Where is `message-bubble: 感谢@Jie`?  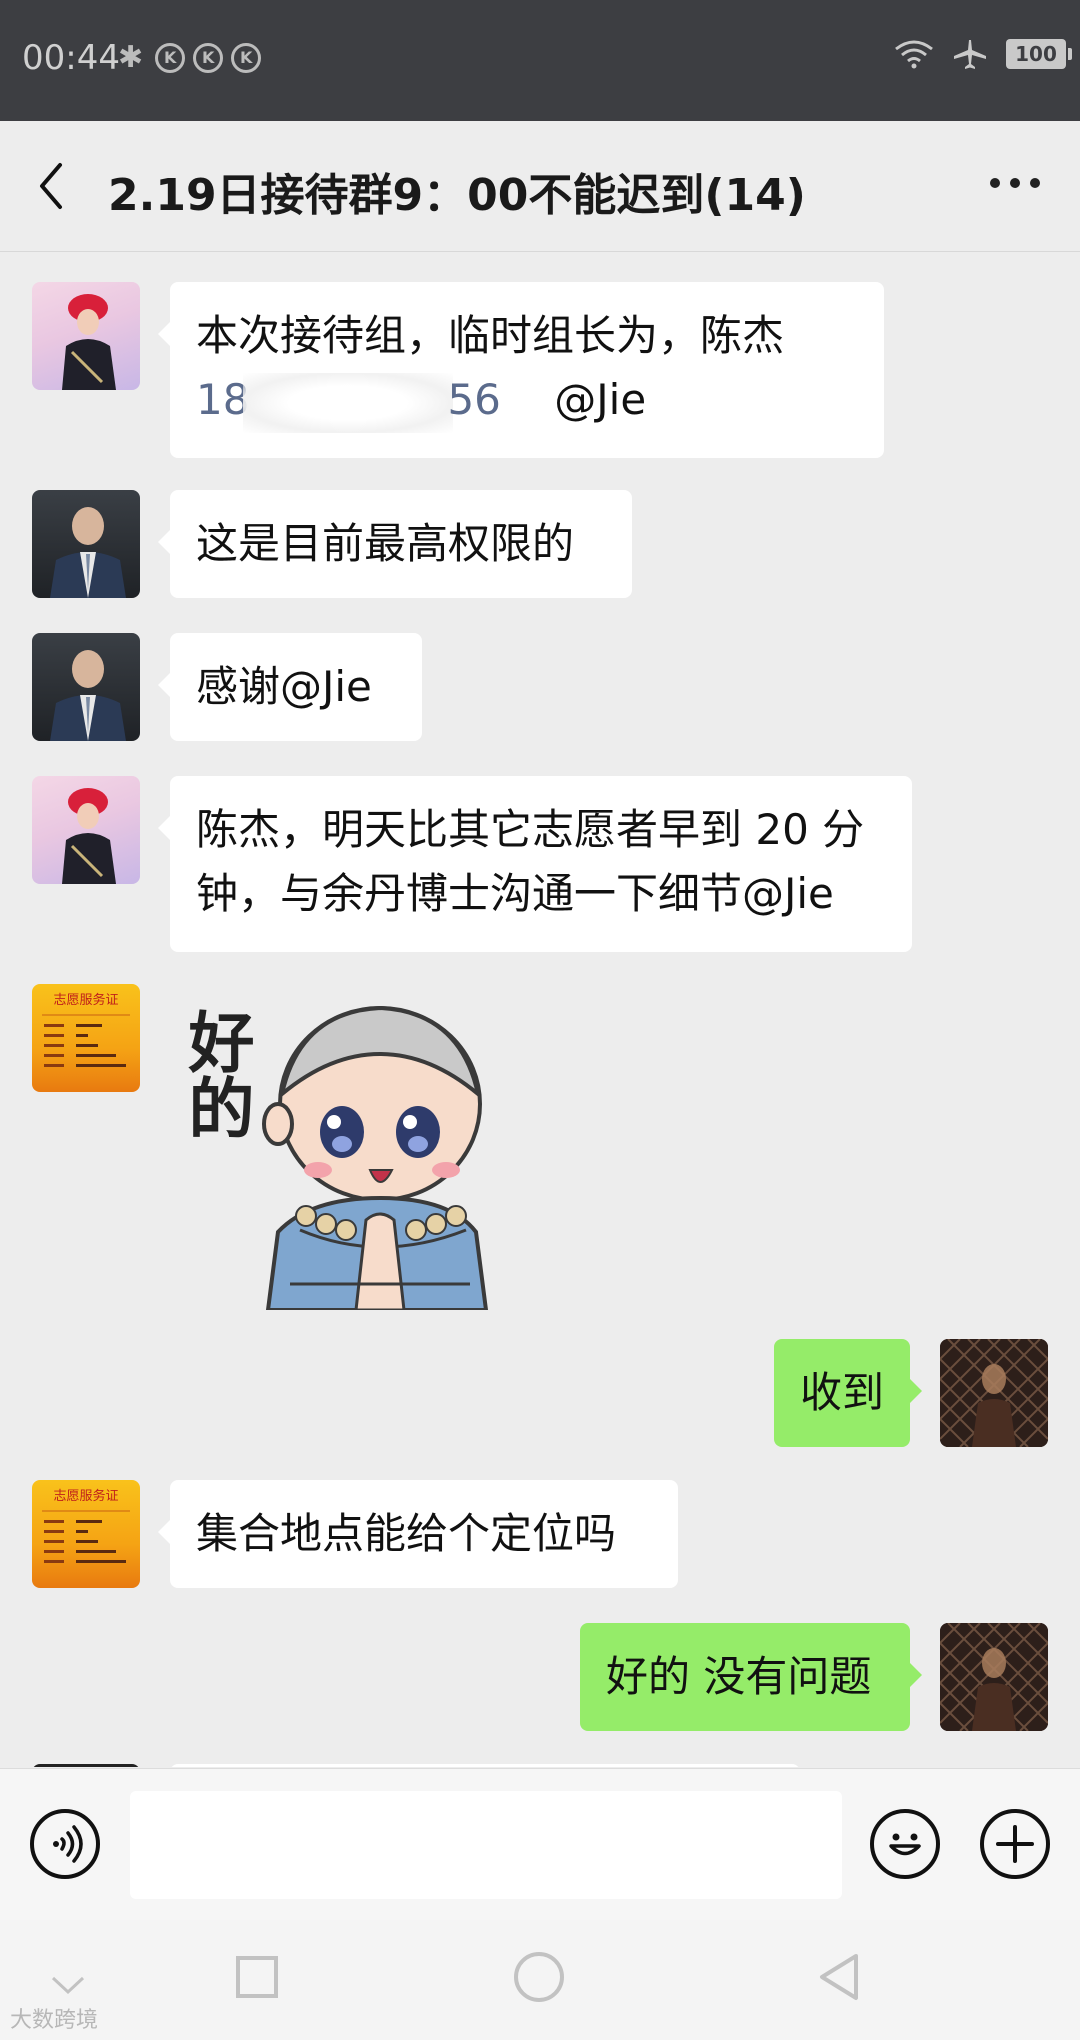
message-bubble: 感谢@Jie is located at coordinates (290, 687).